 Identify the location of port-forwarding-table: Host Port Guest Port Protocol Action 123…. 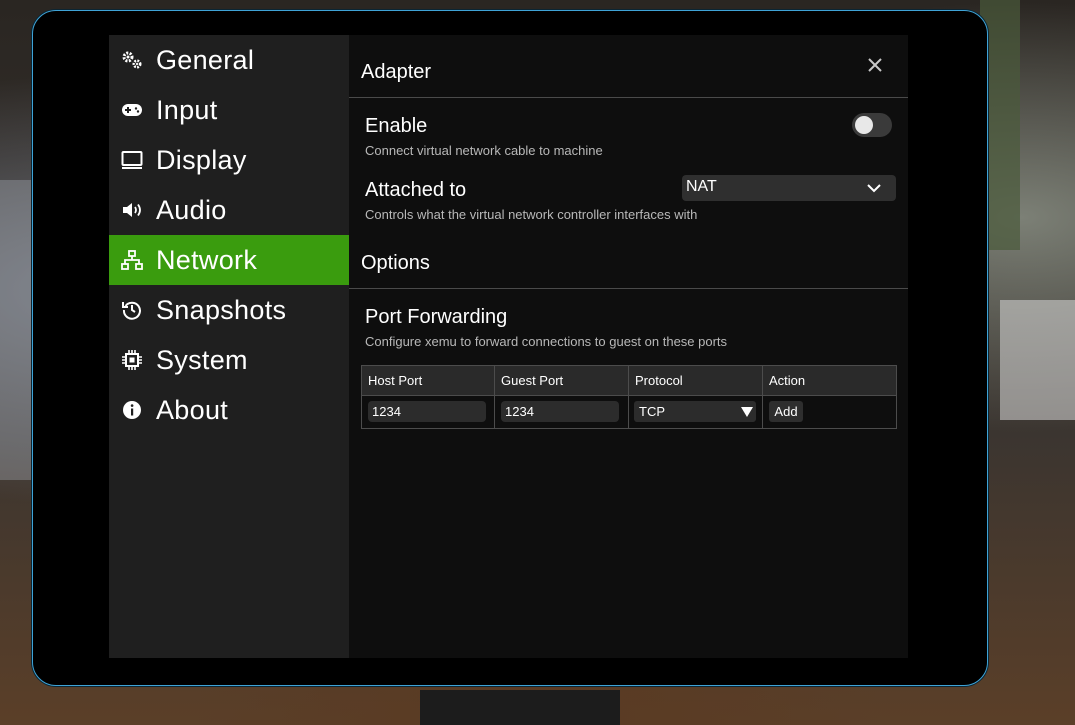
(629, 397).